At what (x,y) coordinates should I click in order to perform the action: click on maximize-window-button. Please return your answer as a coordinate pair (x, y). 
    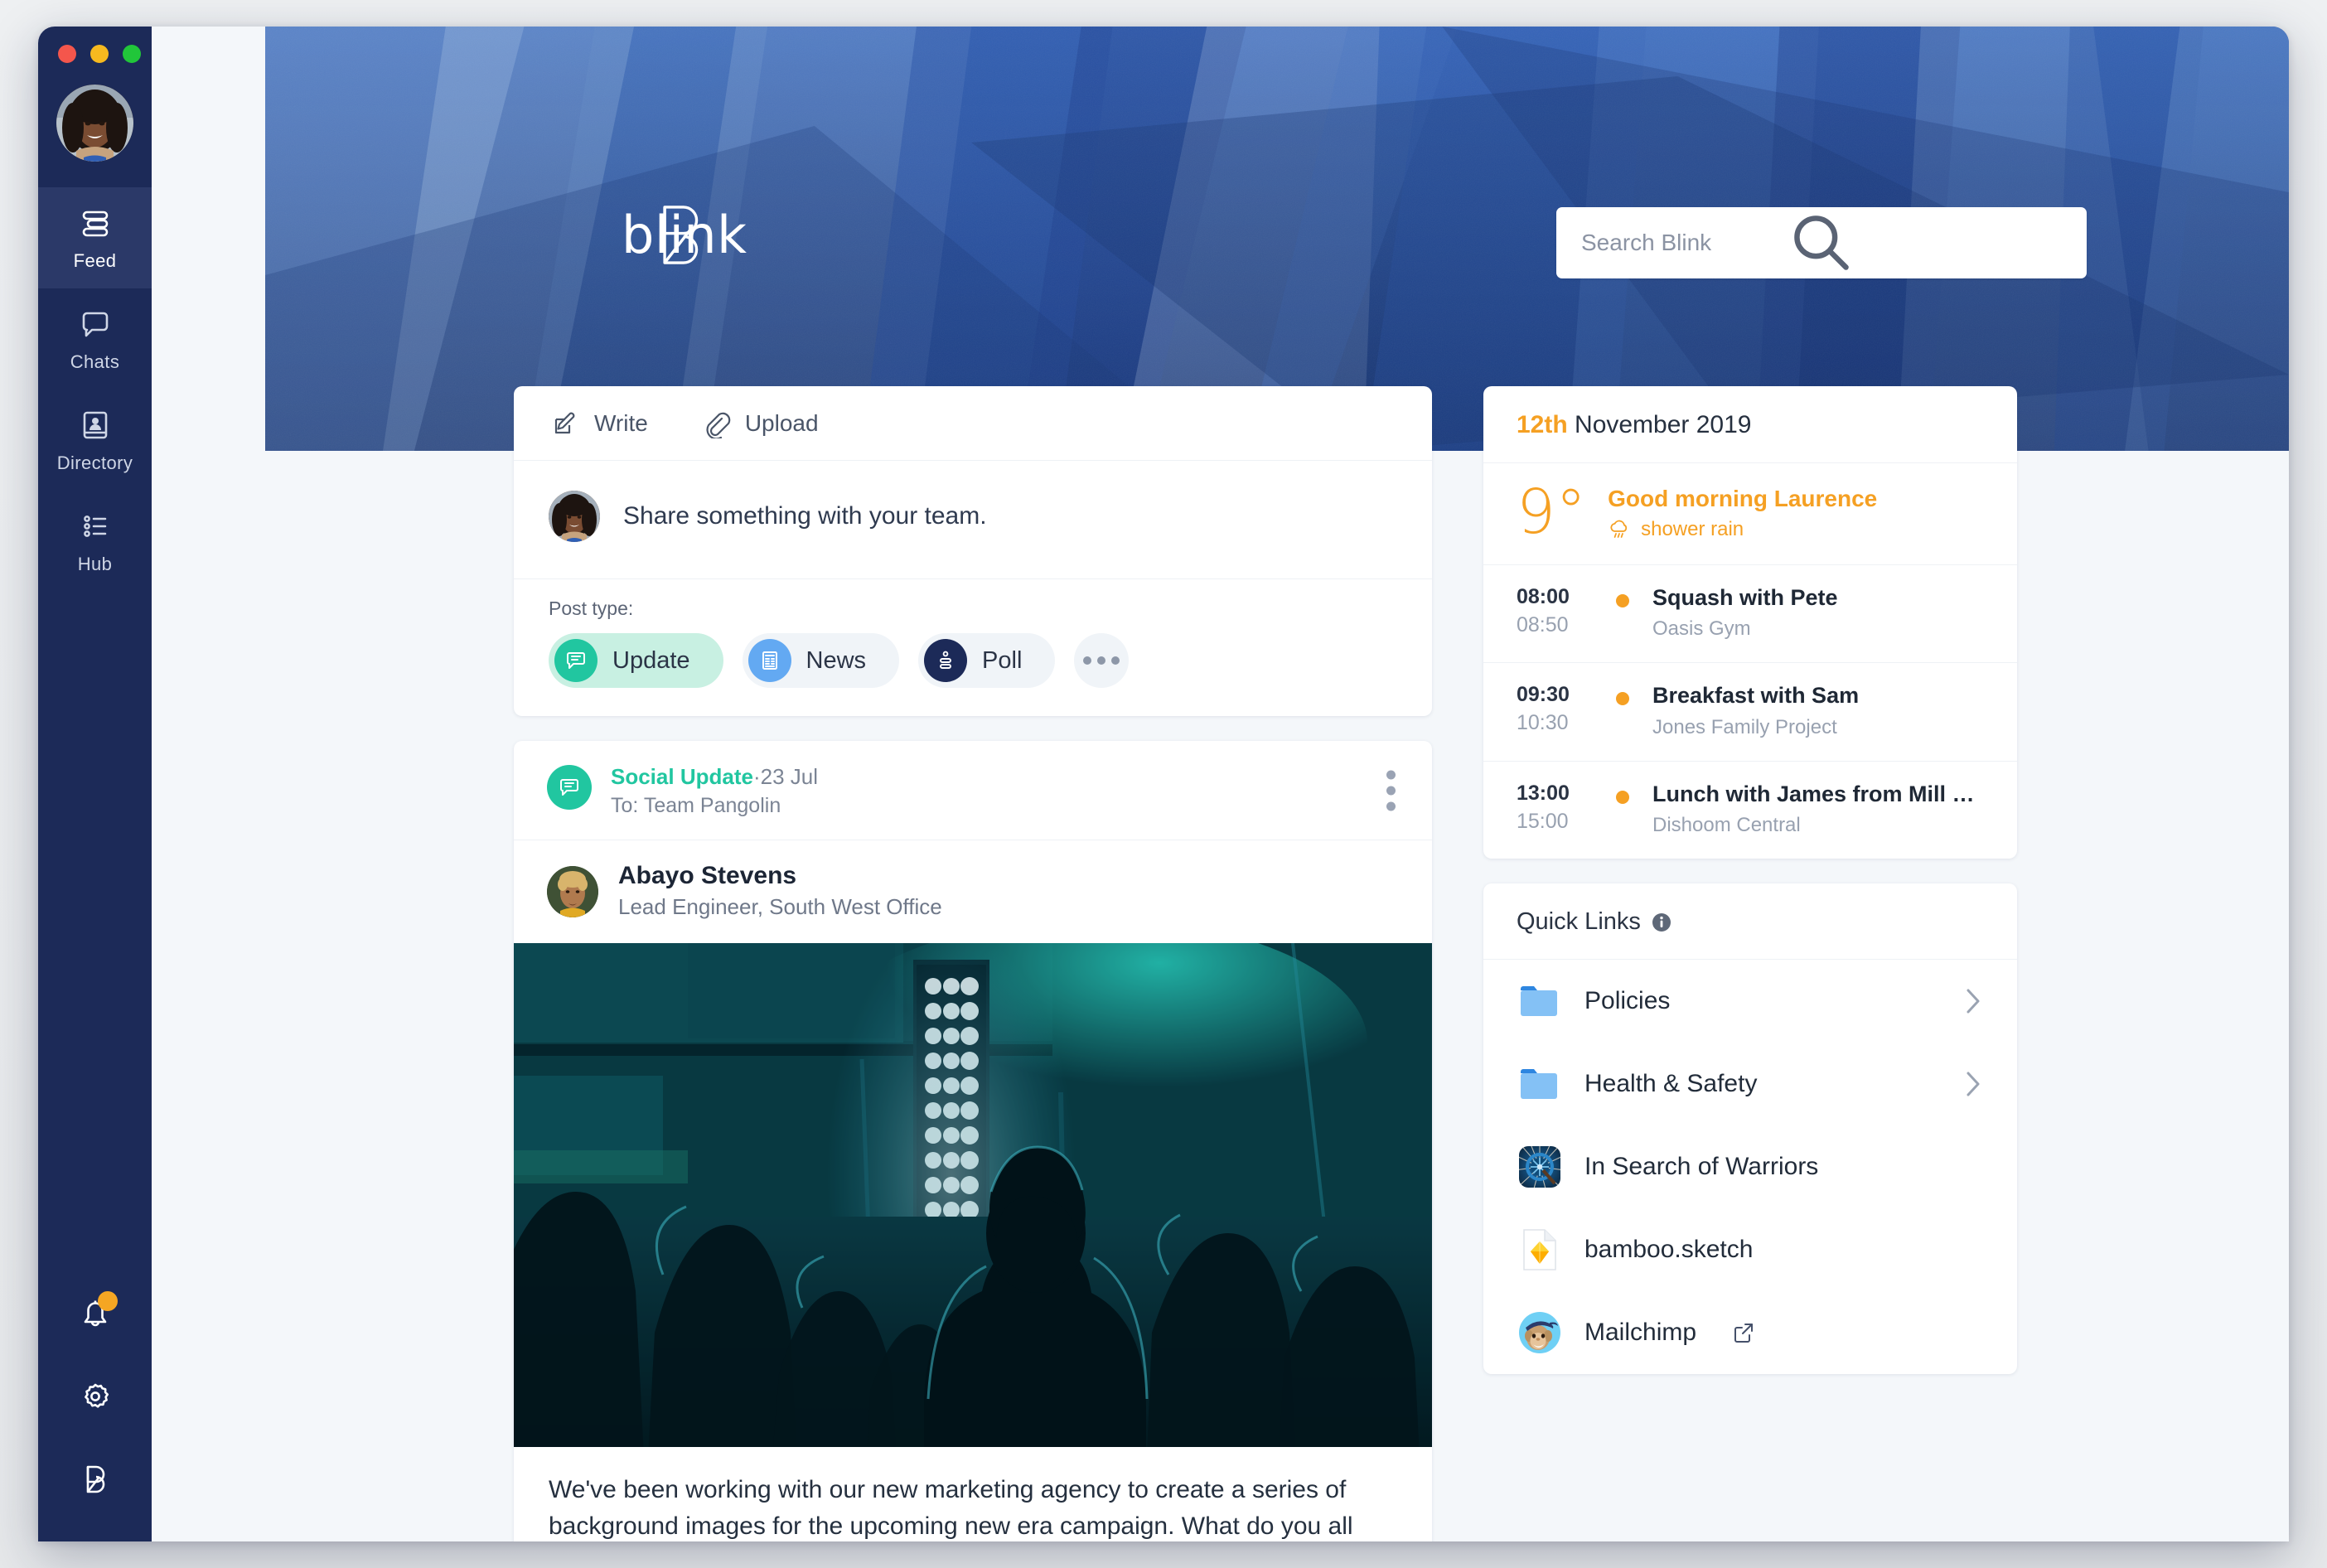
    Looking at the image, I should click on (132, 54).